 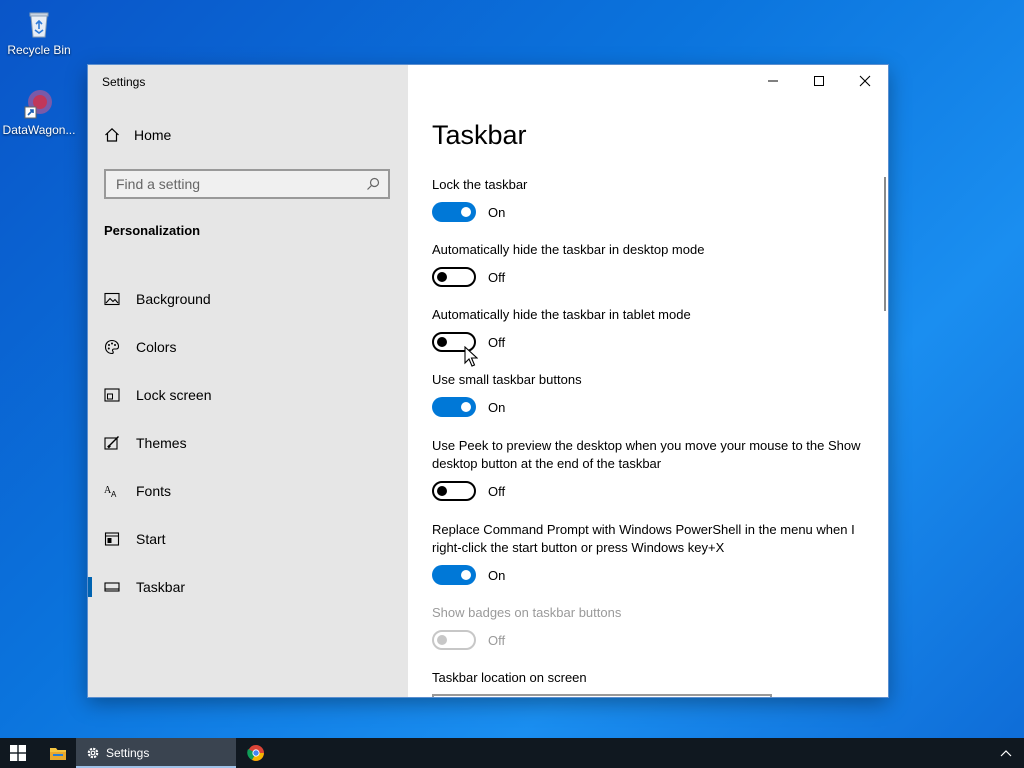 I want to click on chrome-icon, so click(x=255, y=753).